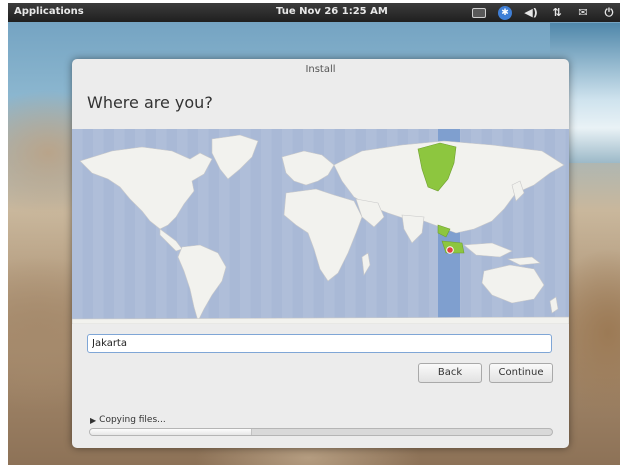 The width and height of the screenshot is (620, 465). I want to click on page-title: Where are you?, so click(150, 102).